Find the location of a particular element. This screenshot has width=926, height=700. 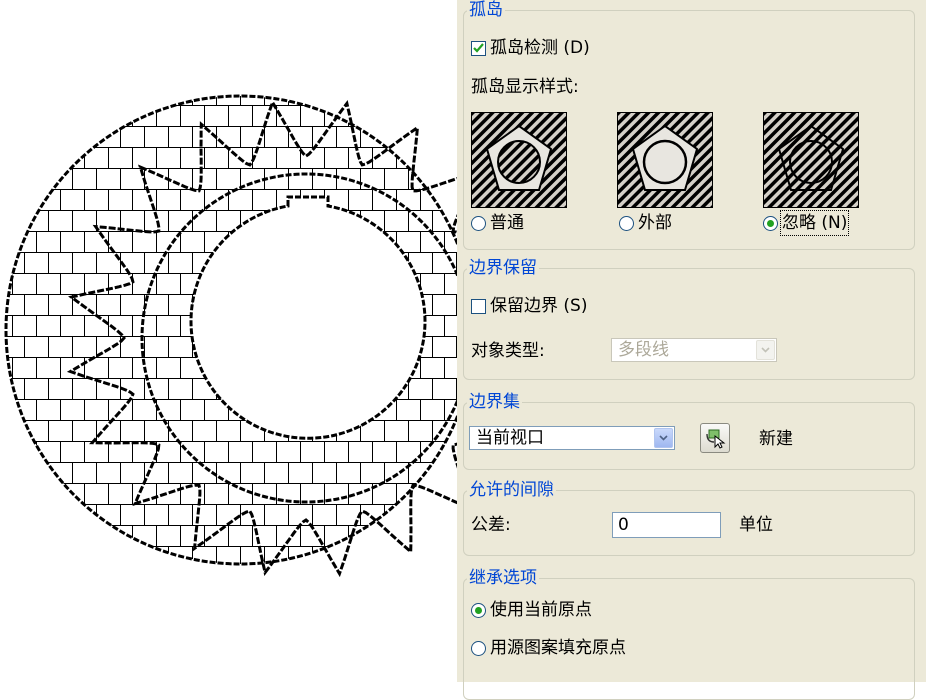

boundary-set-value: 当前视口 is located at coordinates (510, 438).